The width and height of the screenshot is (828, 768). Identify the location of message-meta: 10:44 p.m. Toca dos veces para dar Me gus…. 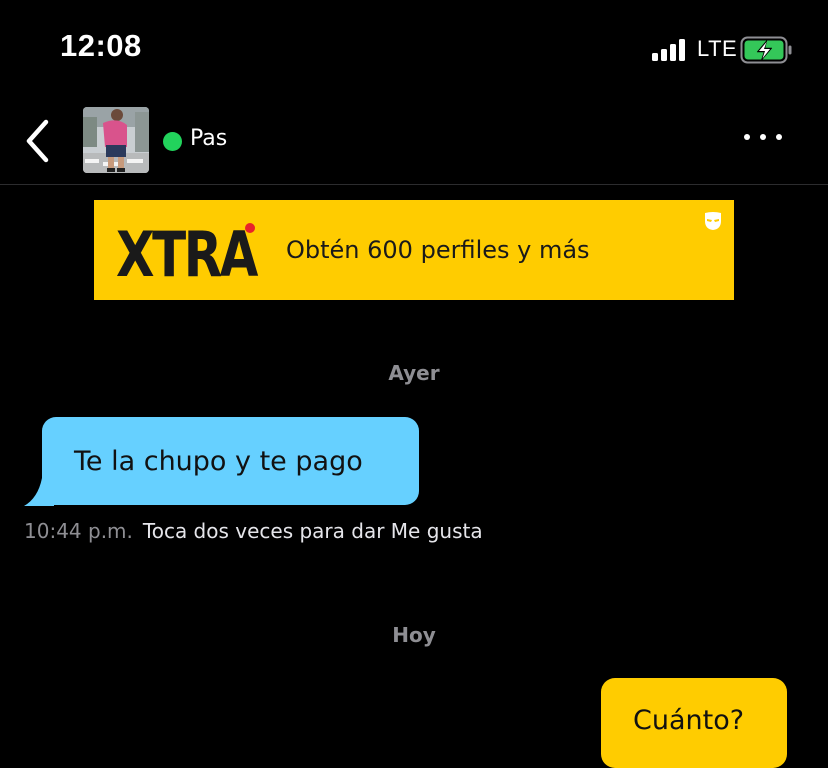
(253, 531).